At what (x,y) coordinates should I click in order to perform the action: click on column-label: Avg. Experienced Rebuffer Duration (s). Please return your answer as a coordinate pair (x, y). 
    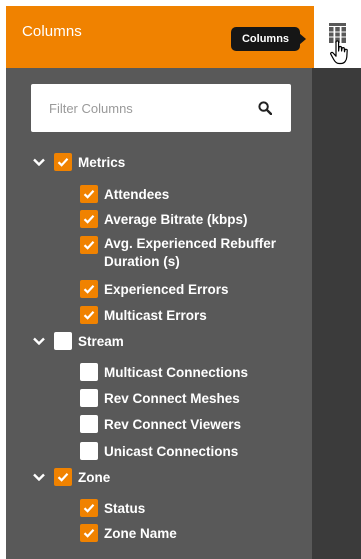
    Looking at the image, I should click on (190, 252).